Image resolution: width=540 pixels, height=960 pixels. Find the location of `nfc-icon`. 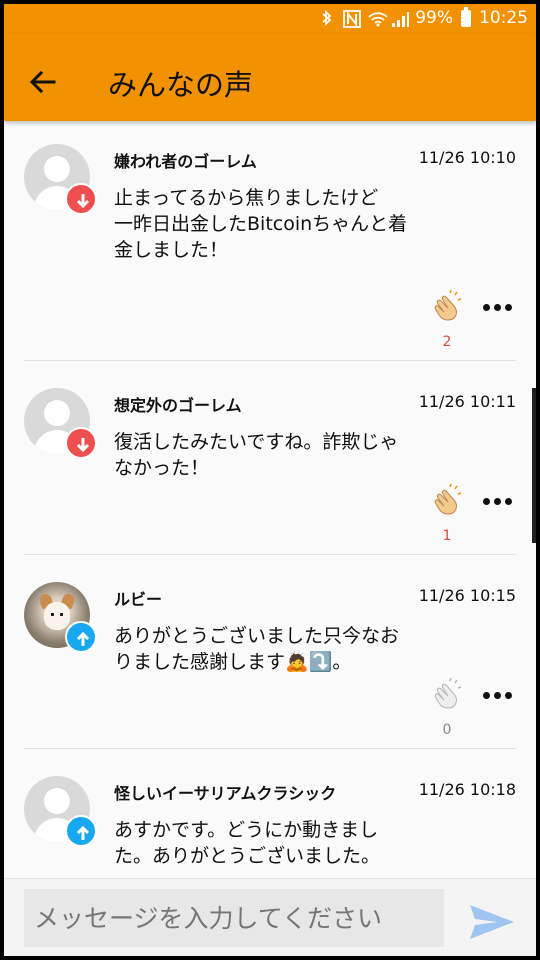

nfc-icon is located at coordinates (352, 19).